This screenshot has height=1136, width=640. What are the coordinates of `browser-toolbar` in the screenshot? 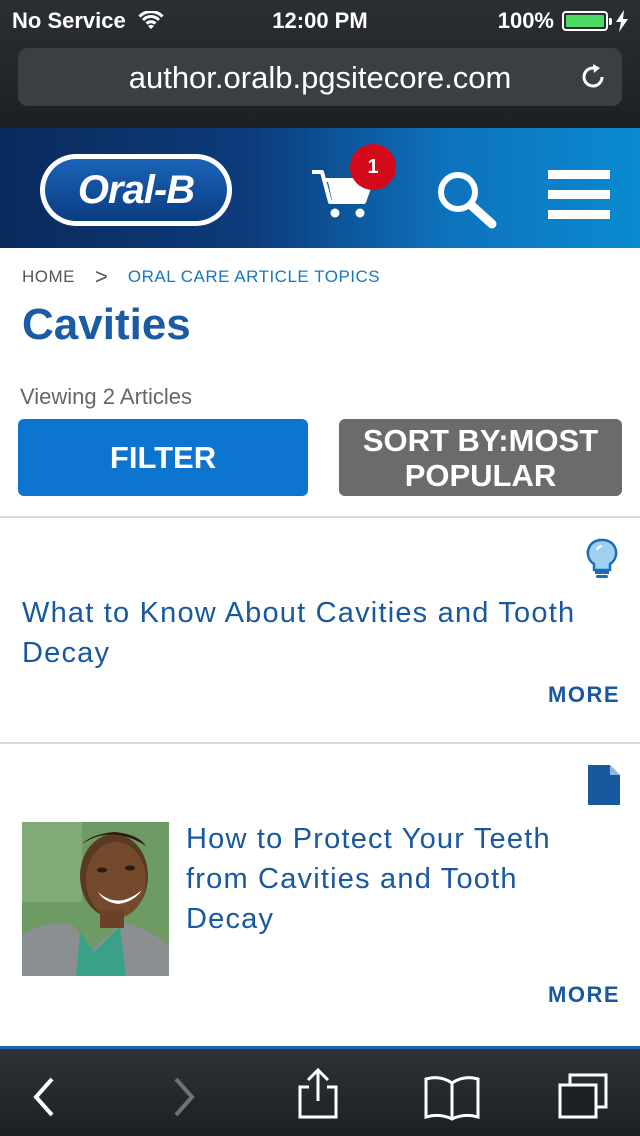 It's located at (320, 1091).